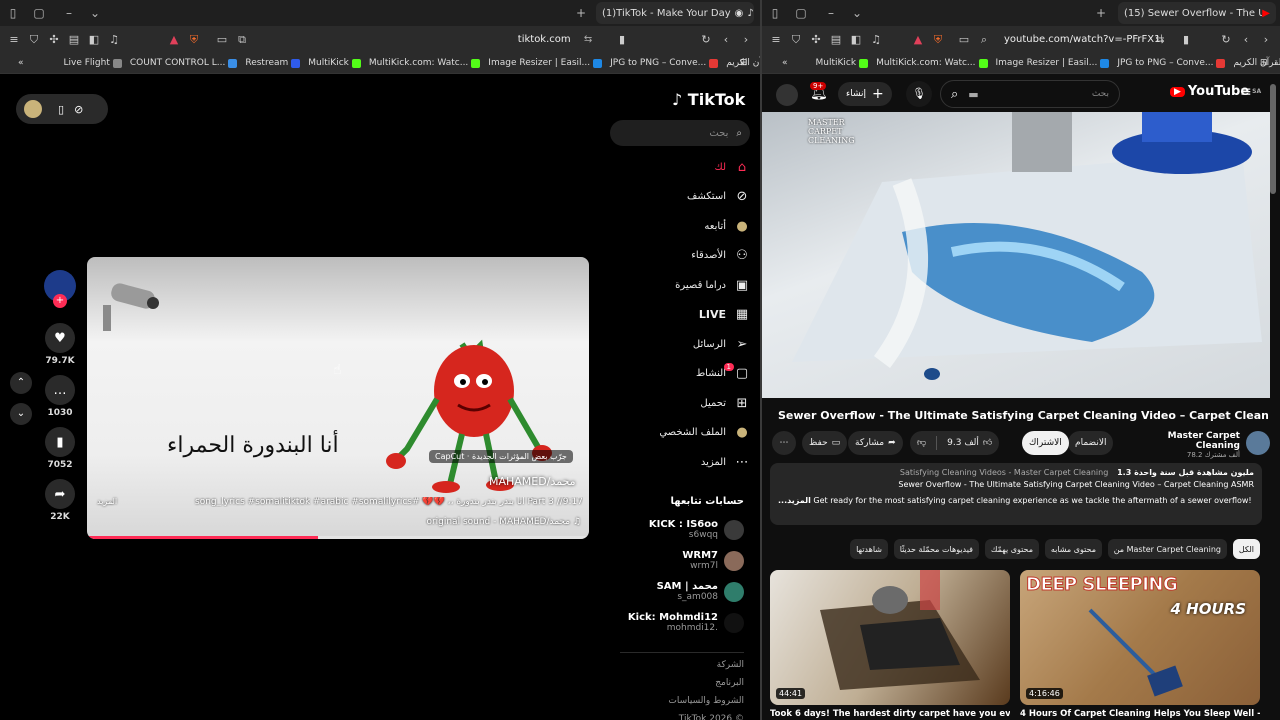 This screenshot has height=720, width=1280. I want to click on save-button: حفظ ▭, so click(825, 443).